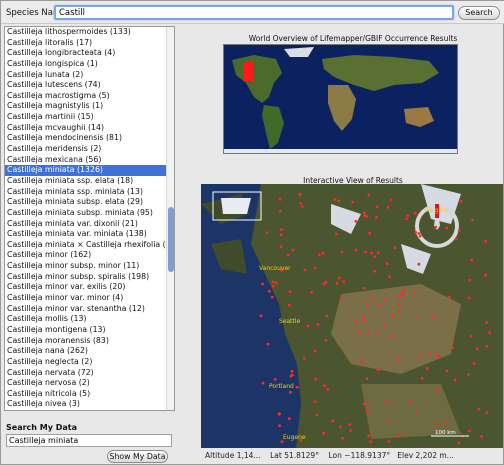 The width and height of the screenshot is (504, 465). Describe the element at coordinates (445, 433) in the screenshot. I see `scale-bar-label: 100 km` at that location.